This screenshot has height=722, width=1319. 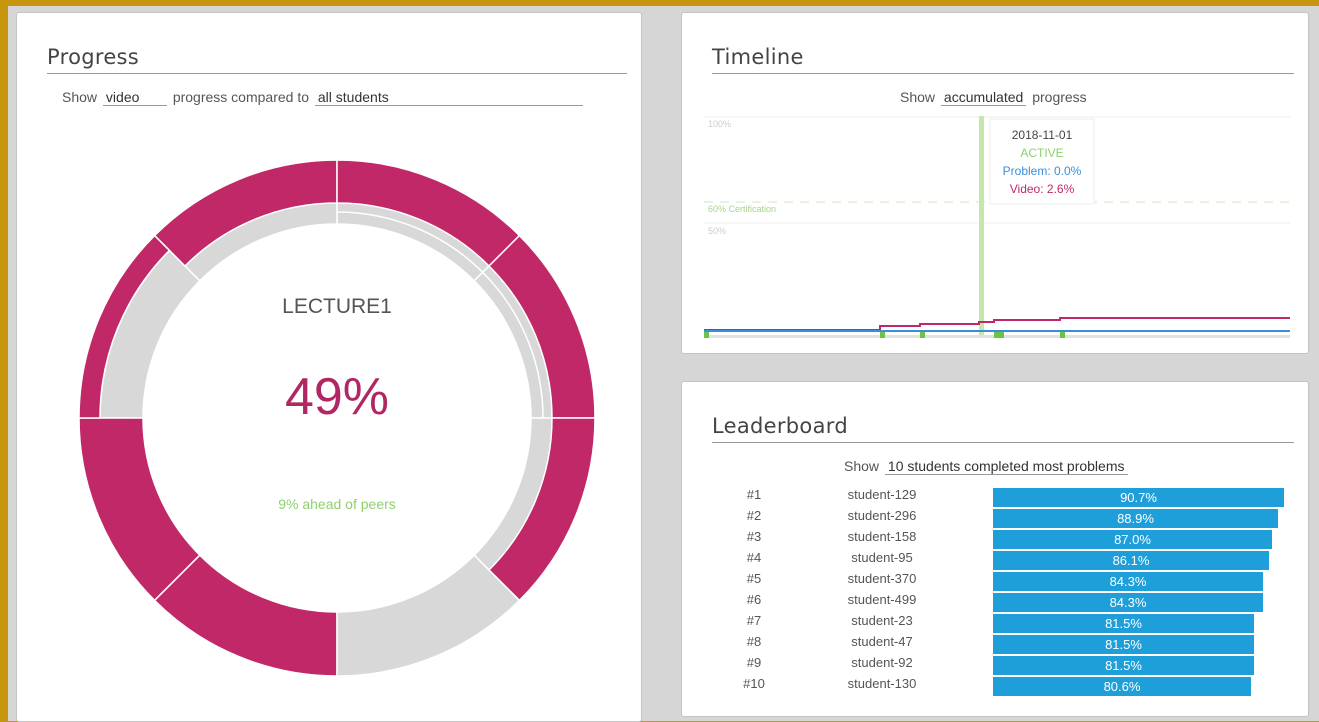 I want to click on video-progress-line, so click(x=997, y=324).